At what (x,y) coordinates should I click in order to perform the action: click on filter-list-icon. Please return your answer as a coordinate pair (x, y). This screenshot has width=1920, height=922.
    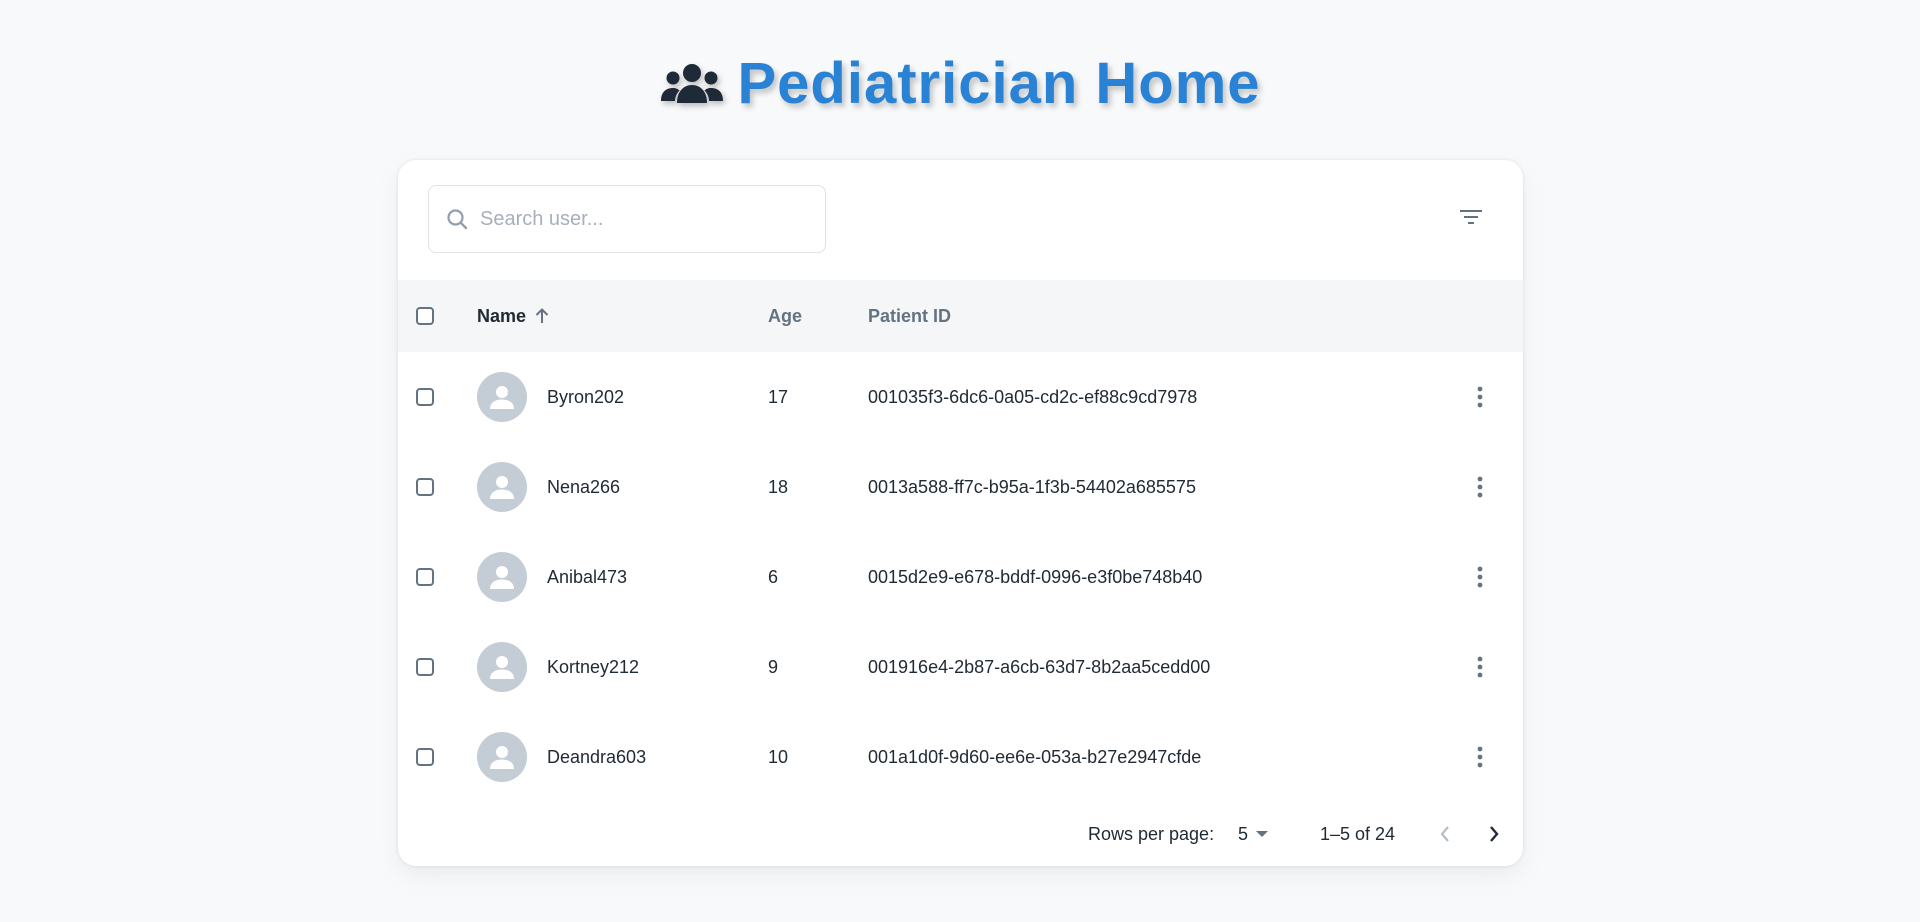
    Looking at the image, I should click on (1471, 219).